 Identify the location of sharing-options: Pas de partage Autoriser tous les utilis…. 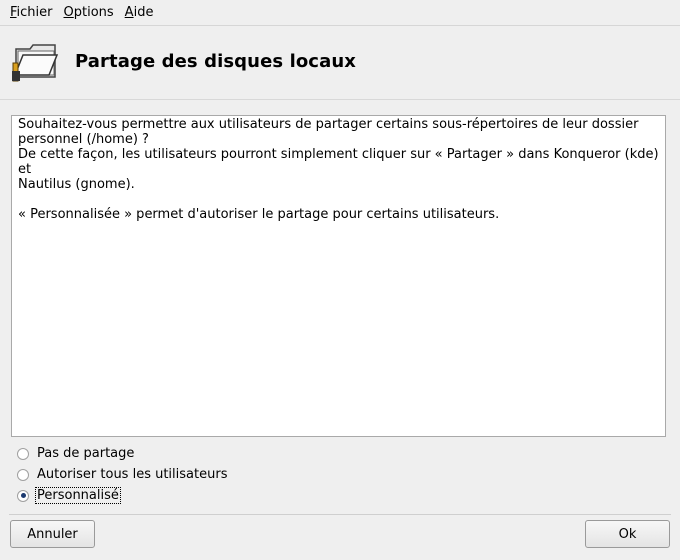
(122, 474).